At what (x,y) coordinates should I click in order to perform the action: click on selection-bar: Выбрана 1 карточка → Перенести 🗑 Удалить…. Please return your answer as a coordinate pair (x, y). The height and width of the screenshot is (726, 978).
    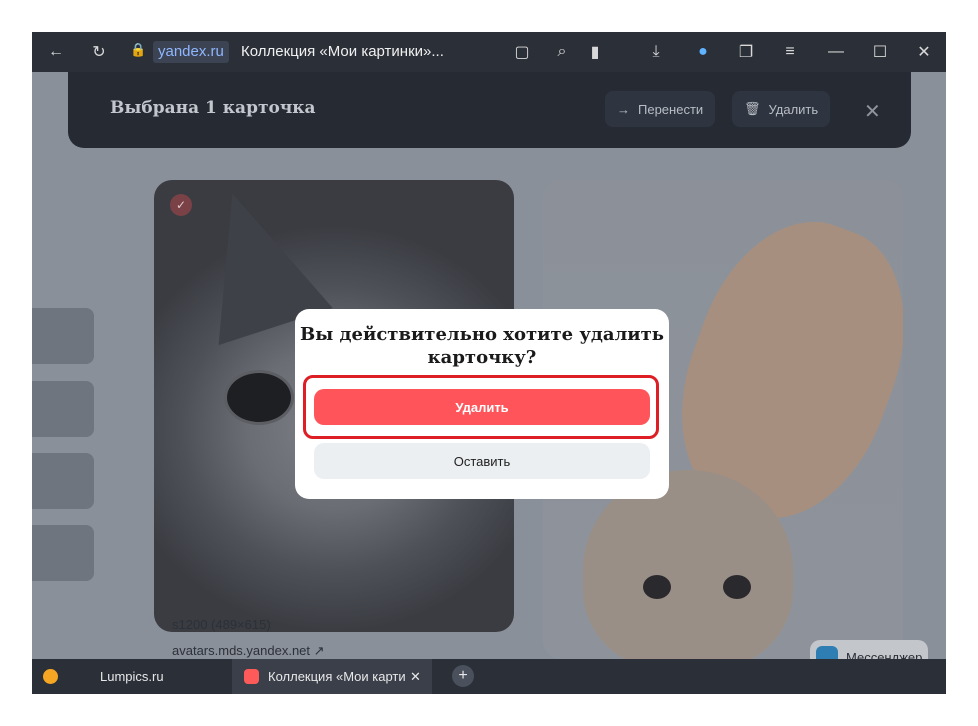
    Looking at the image, I should click on (489, 110).